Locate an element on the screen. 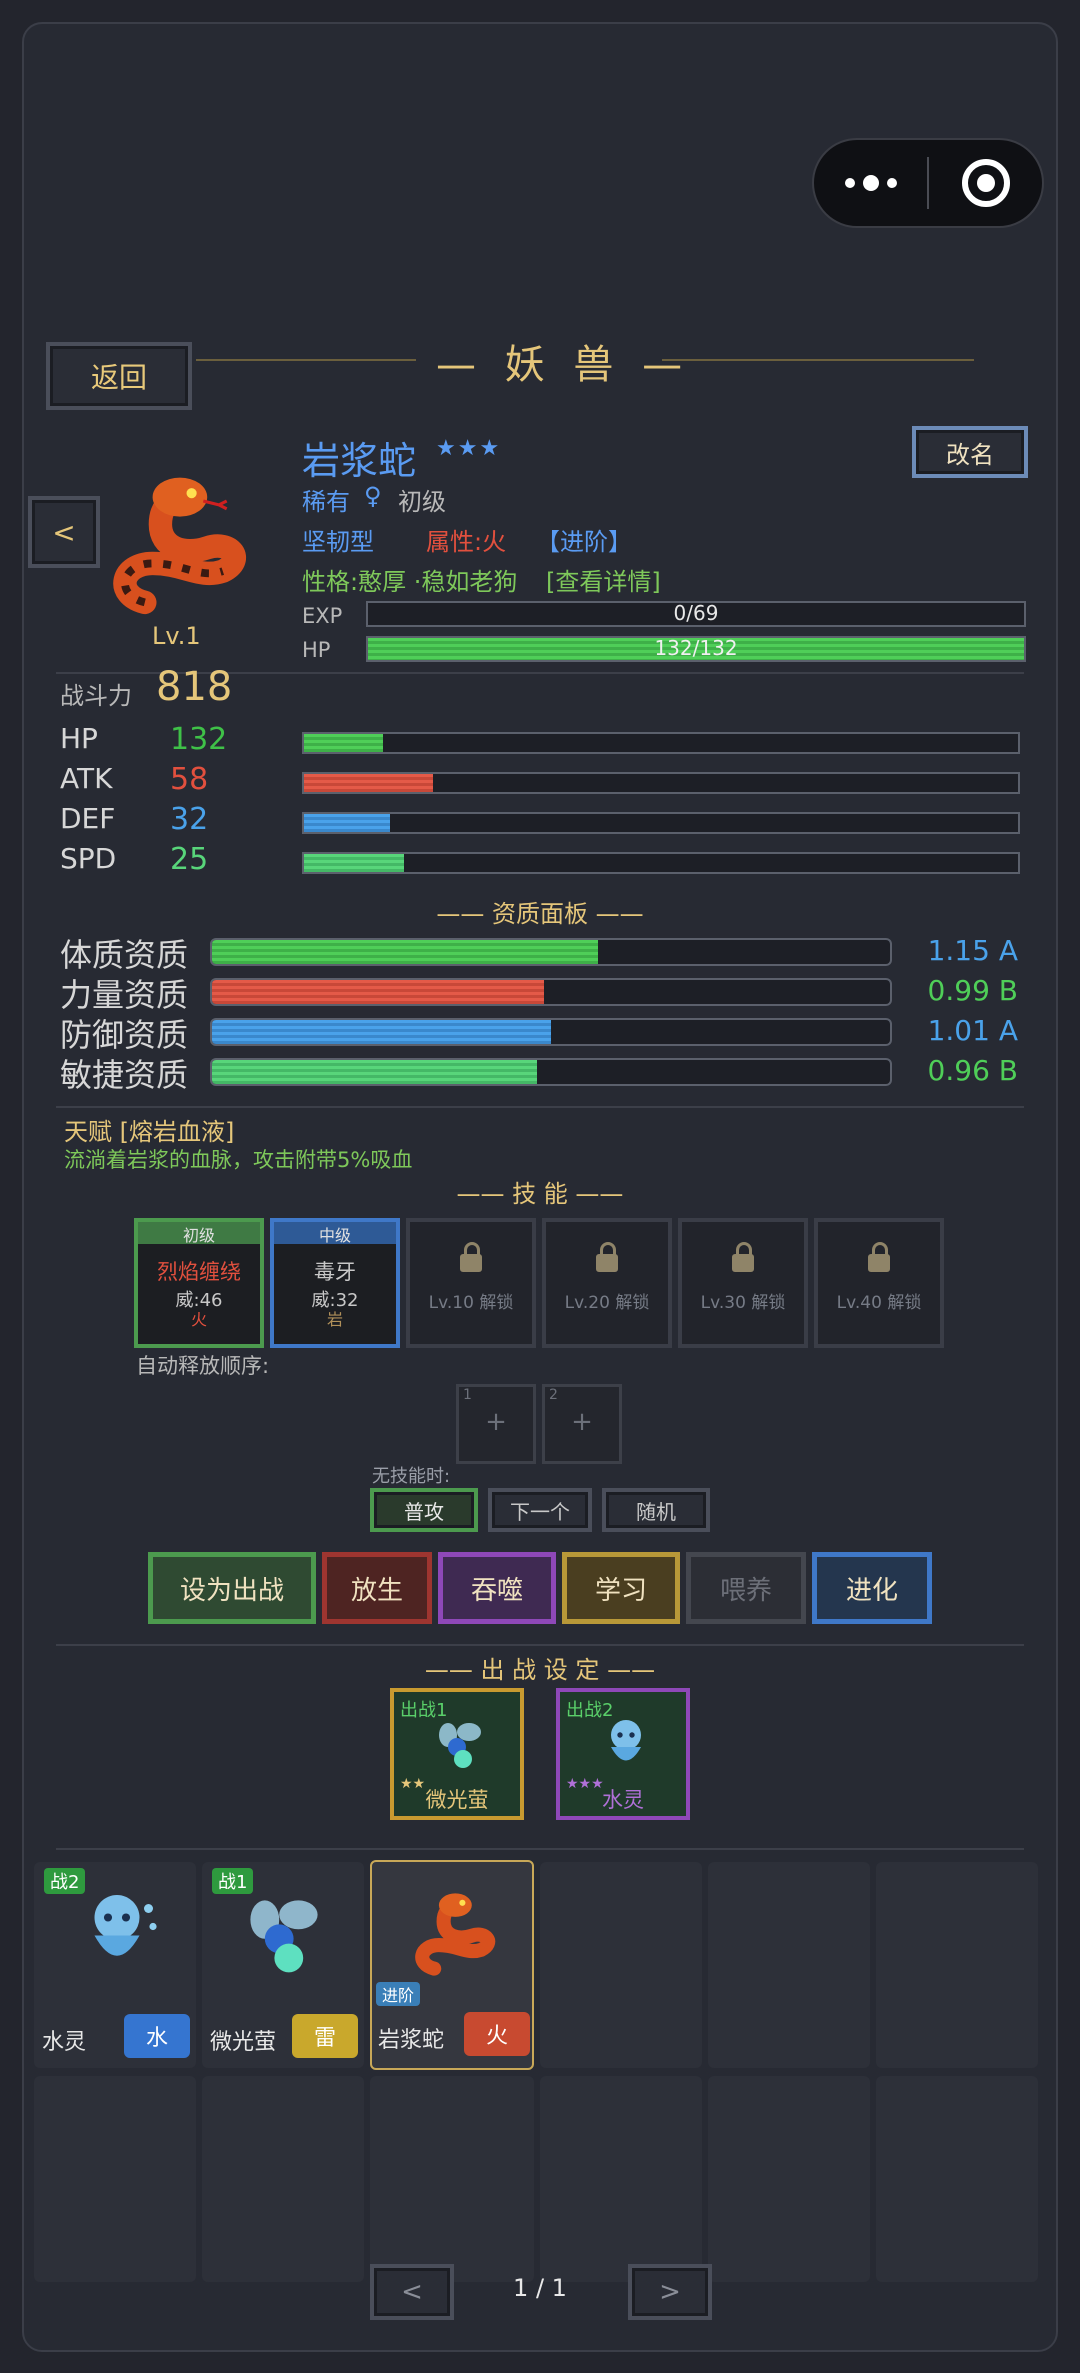 The width and height of the screenshot is (1080, 2373). unlock-level: Lv.10 解锁 is located at coordinates (471, 1302).